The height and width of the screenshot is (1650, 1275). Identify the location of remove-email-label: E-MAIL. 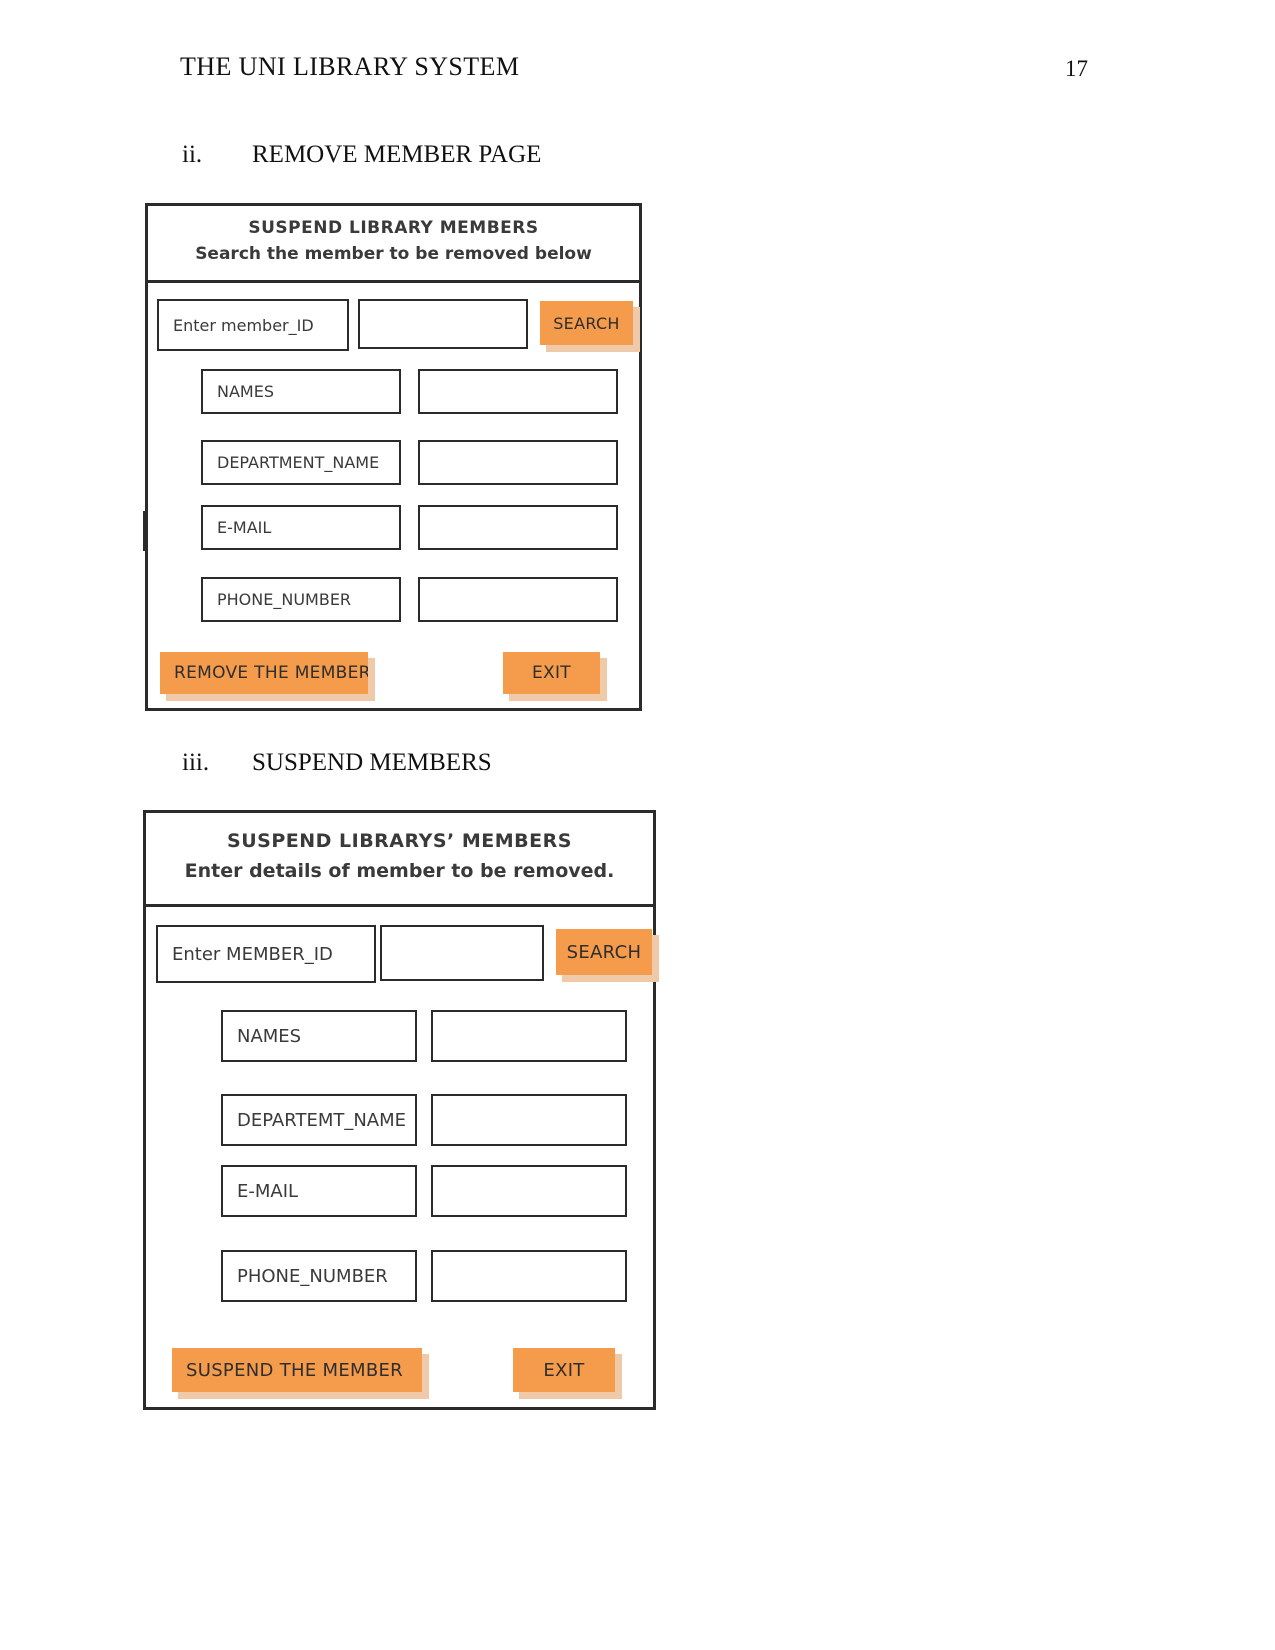
(301, 527).